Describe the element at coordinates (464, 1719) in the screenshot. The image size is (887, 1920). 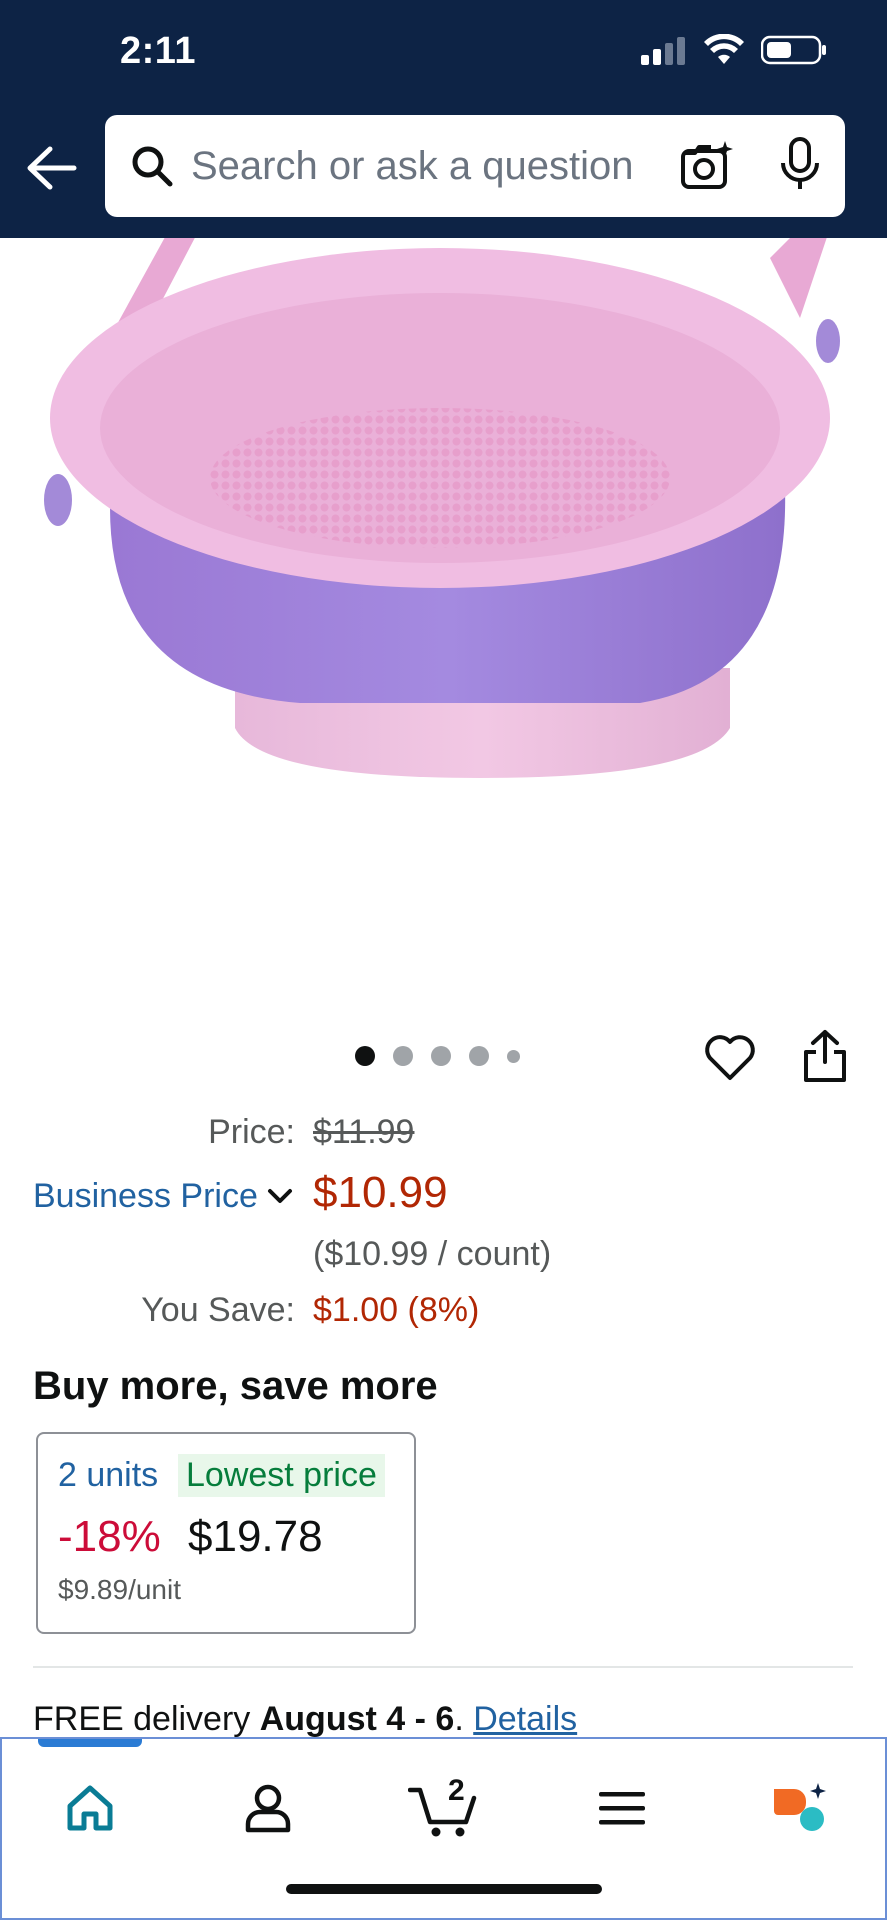
I see `delivery-suffix: .` at that location.